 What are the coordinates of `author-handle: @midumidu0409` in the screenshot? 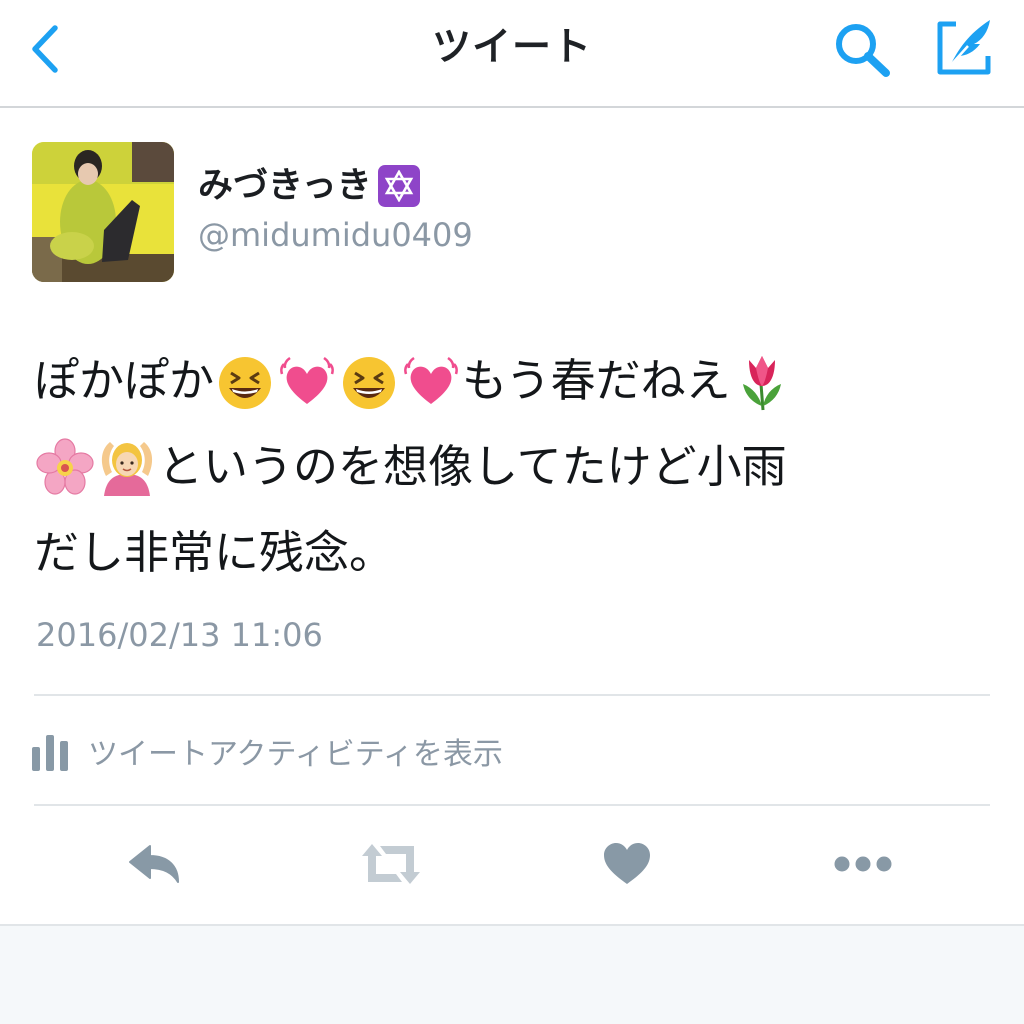 It's located at (335, 235).